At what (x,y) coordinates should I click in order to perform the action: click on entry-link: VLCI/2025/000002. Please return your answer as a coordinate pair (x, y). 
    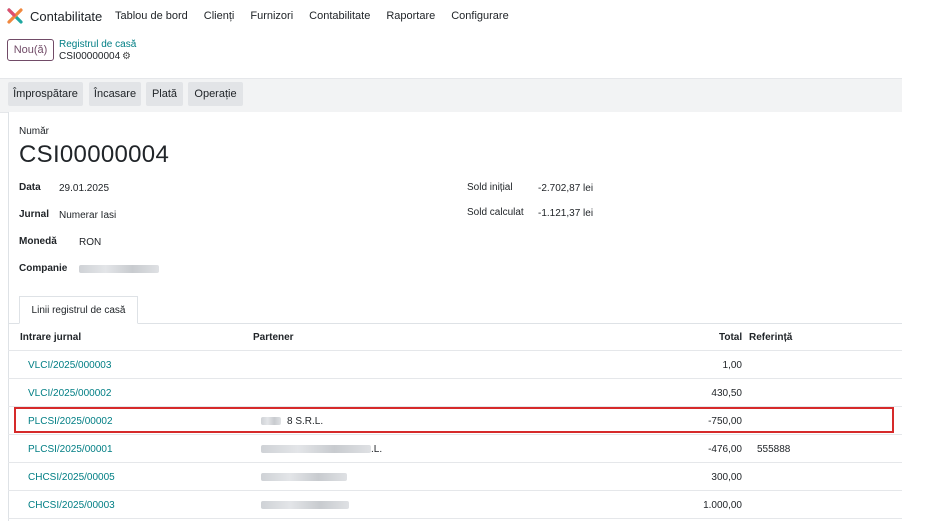
    Looking at the image, I should click on (69, 393).